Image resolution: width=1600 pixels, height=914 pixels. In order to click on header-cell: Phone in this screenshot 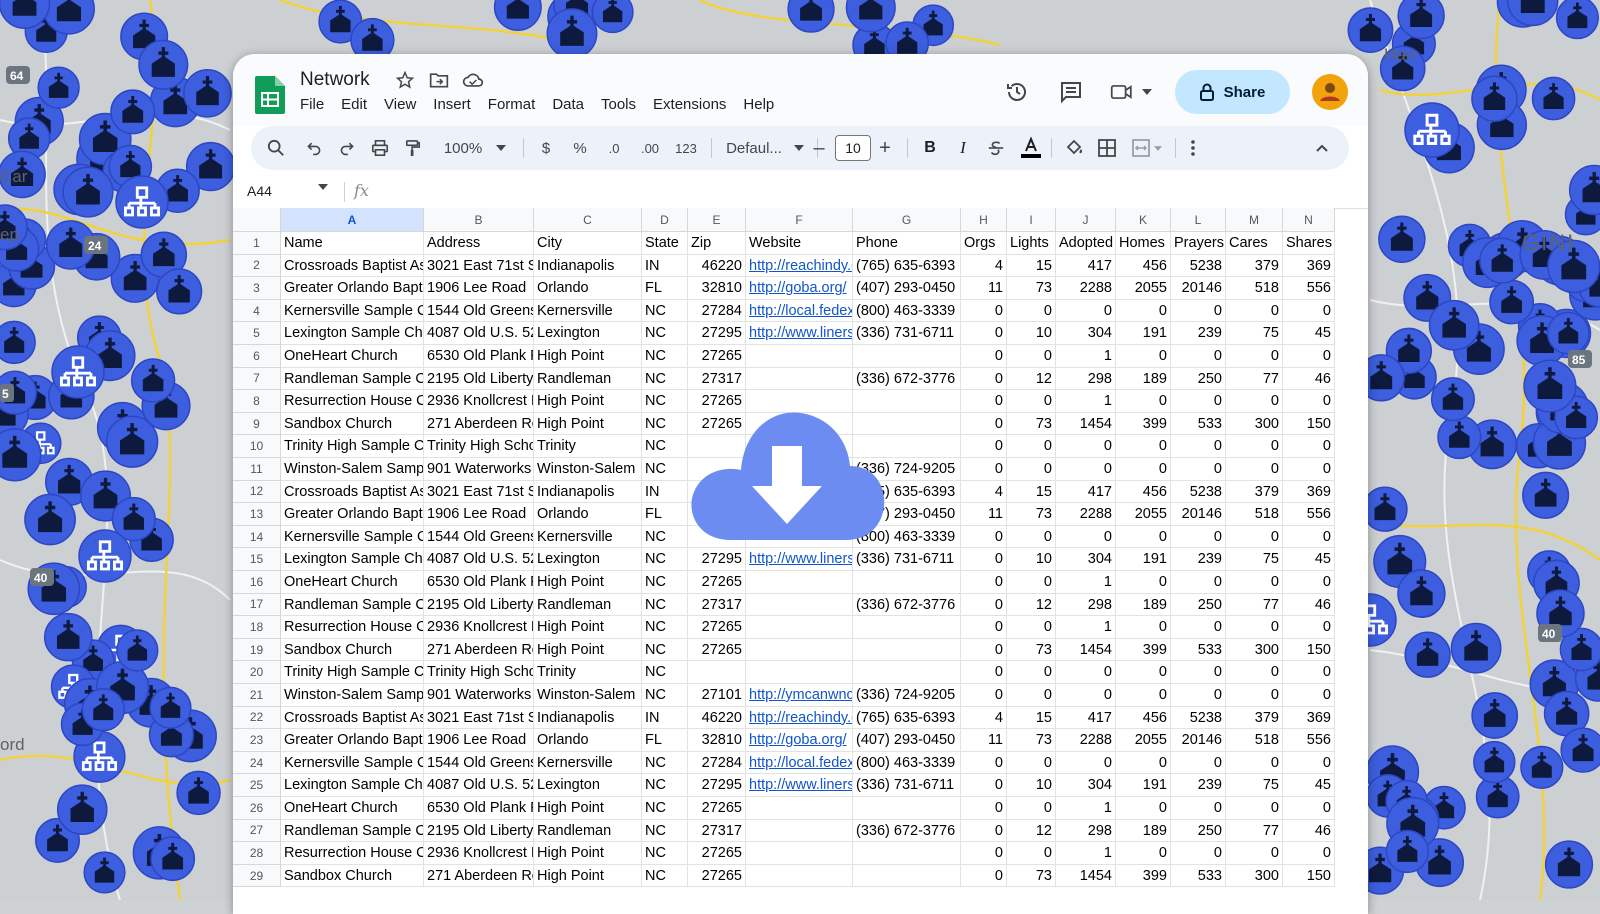, I will do `click(907, 243)`.